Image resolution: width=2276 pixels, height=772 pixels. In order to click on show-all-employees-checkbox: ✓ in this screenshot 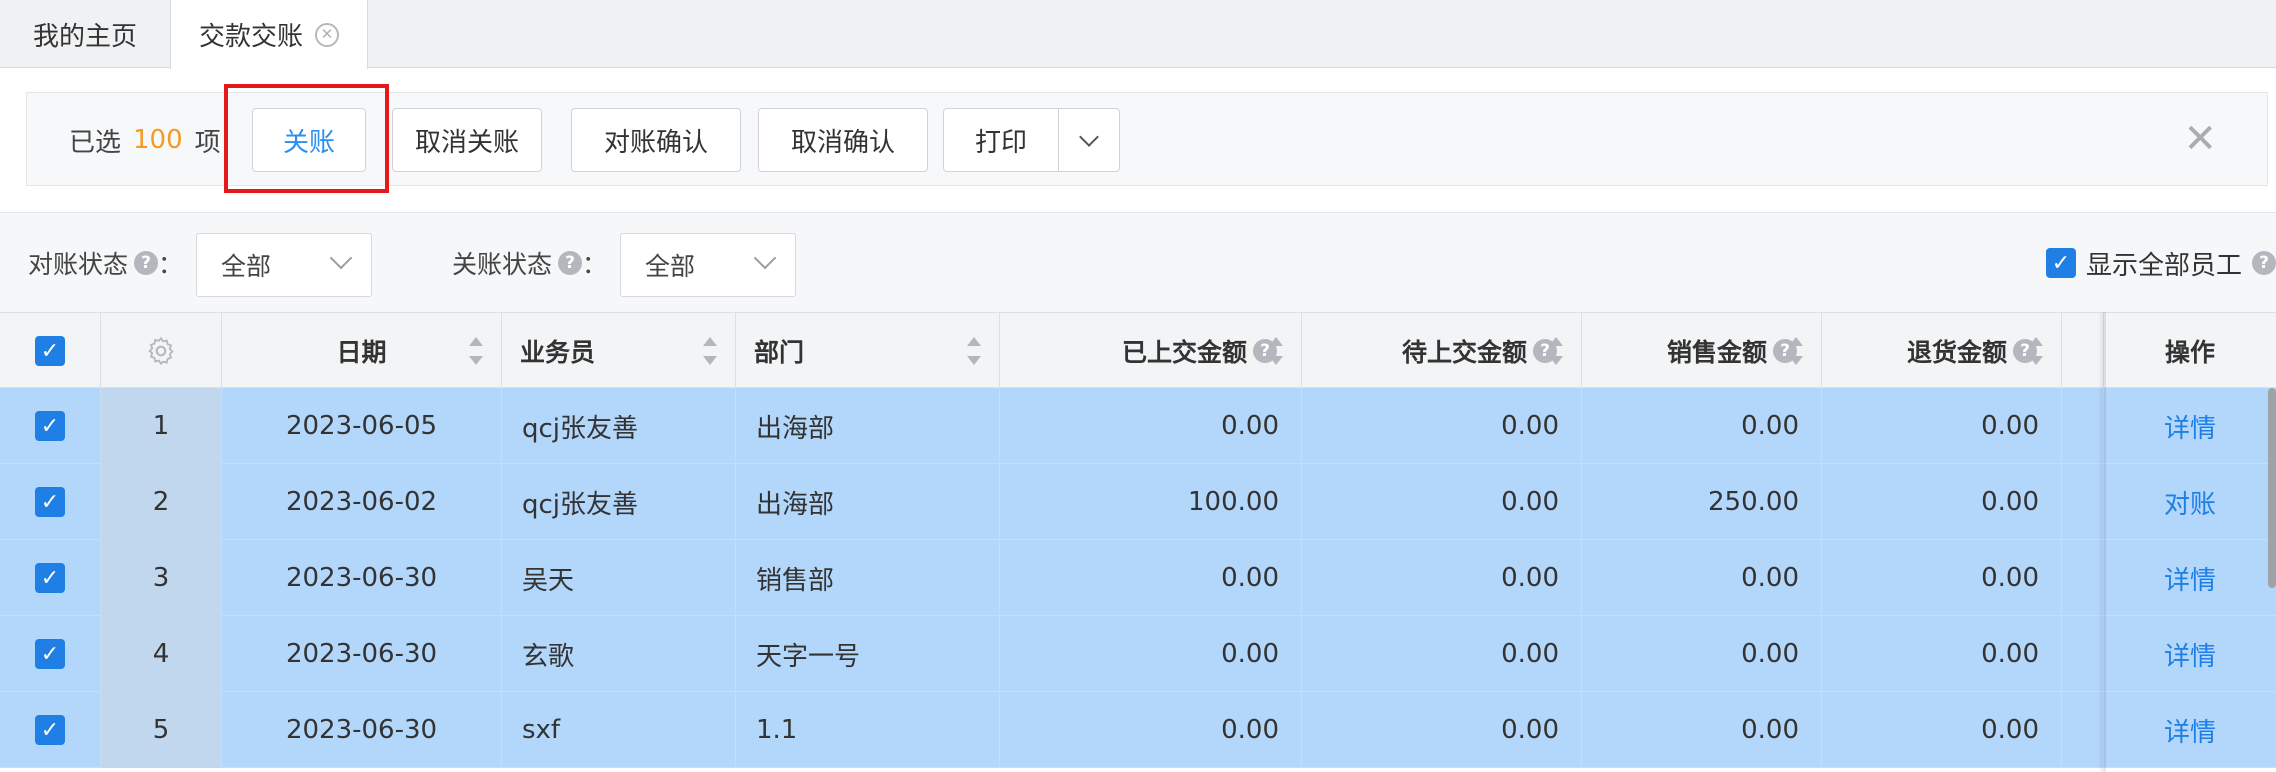, I will do `click(2060, 263)`.